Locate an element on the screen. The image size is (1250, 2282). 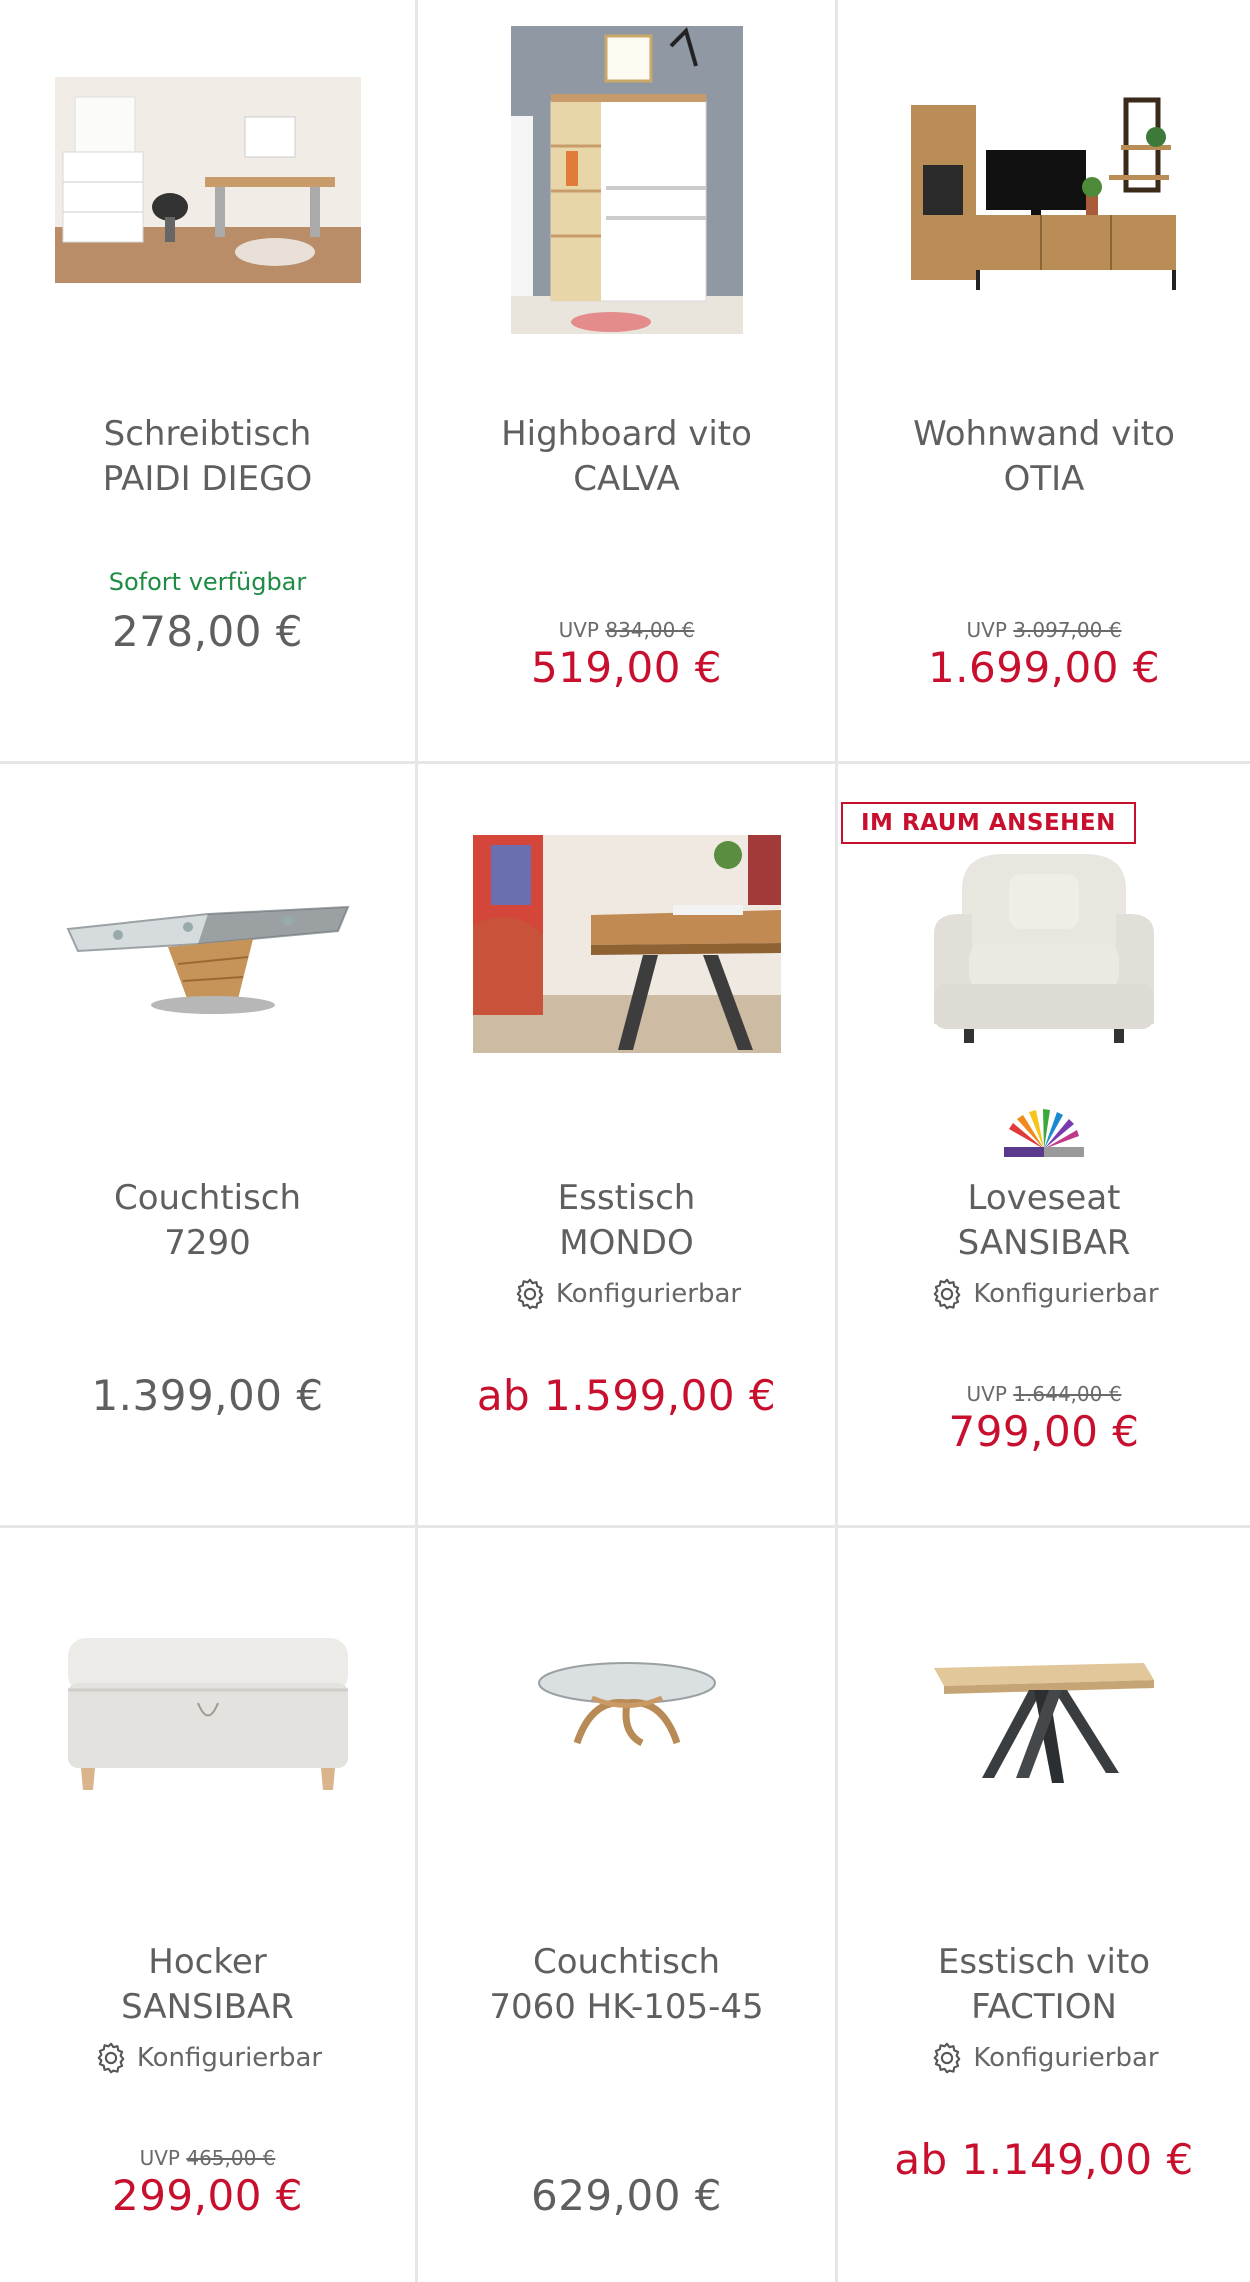
product-title-line1: Highboard vito is located at coordinates (626, 434).